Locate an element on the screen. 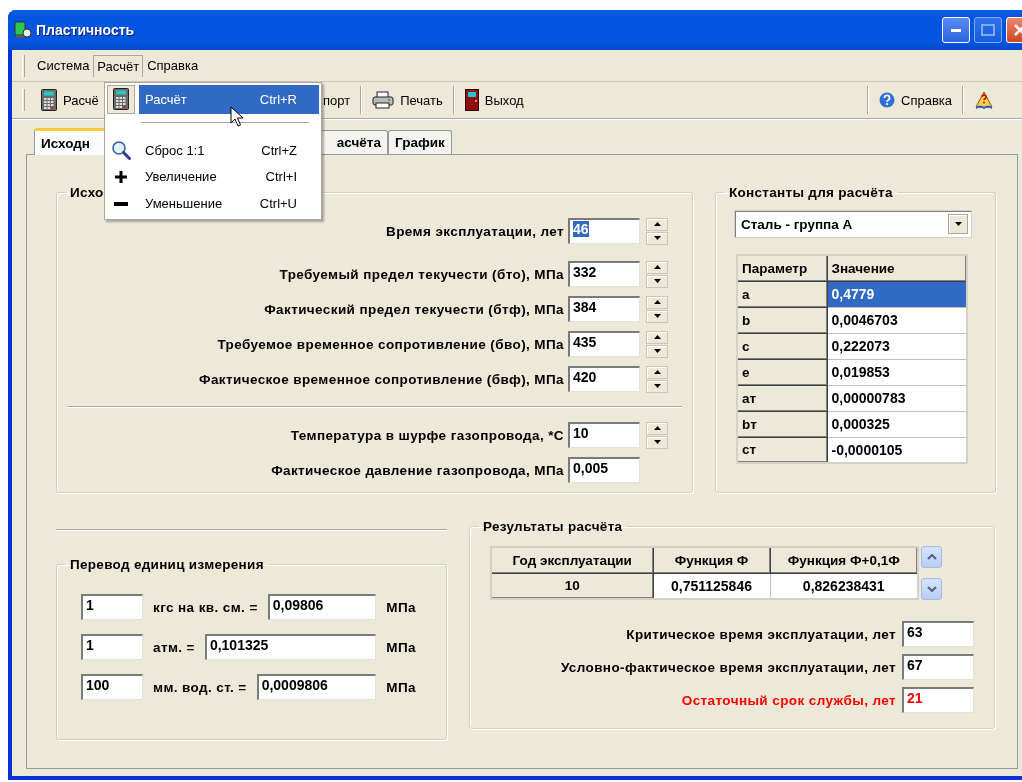 The height and width of the screenshot is (782, 1022). window-title: Пластичность is located at coordinates (86, 30).